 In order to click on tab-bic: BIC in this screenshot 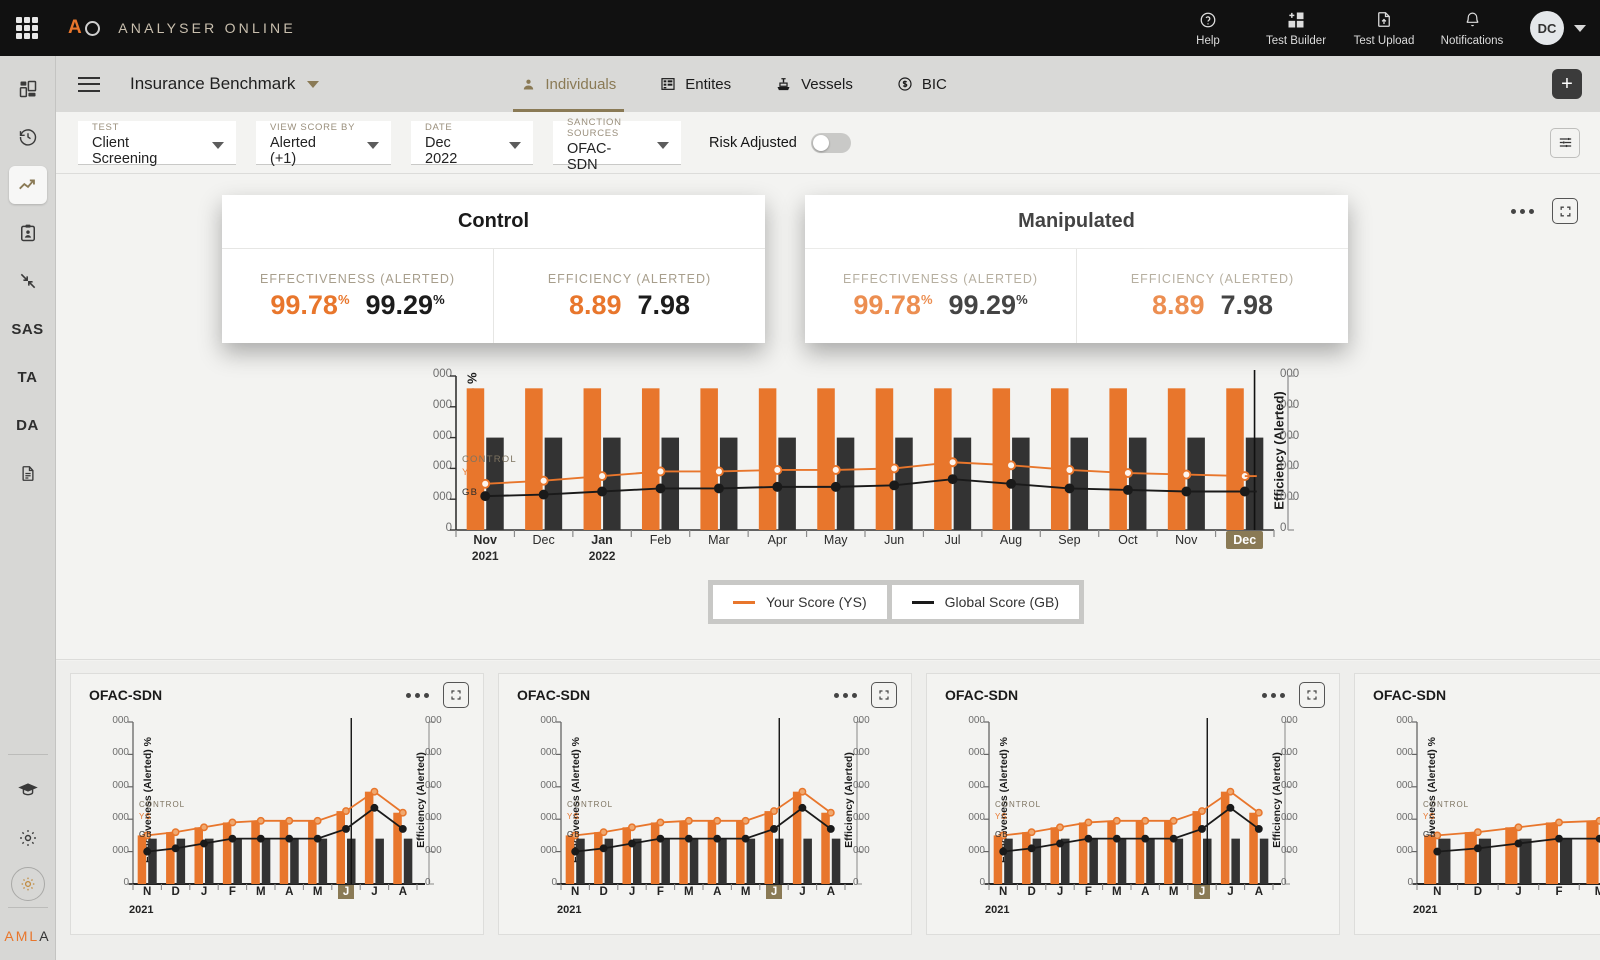, I will do `click(922, 84)`.